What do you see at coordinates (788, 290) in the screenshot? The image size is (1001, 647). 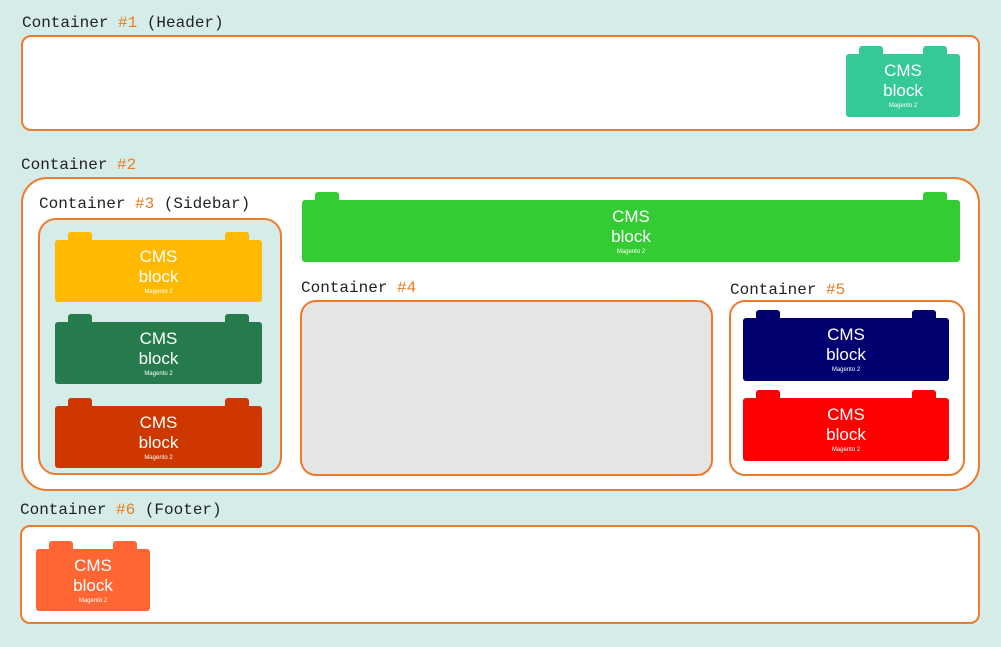 I see `container-5-label: Container #5` at bounding box center [788, 290].